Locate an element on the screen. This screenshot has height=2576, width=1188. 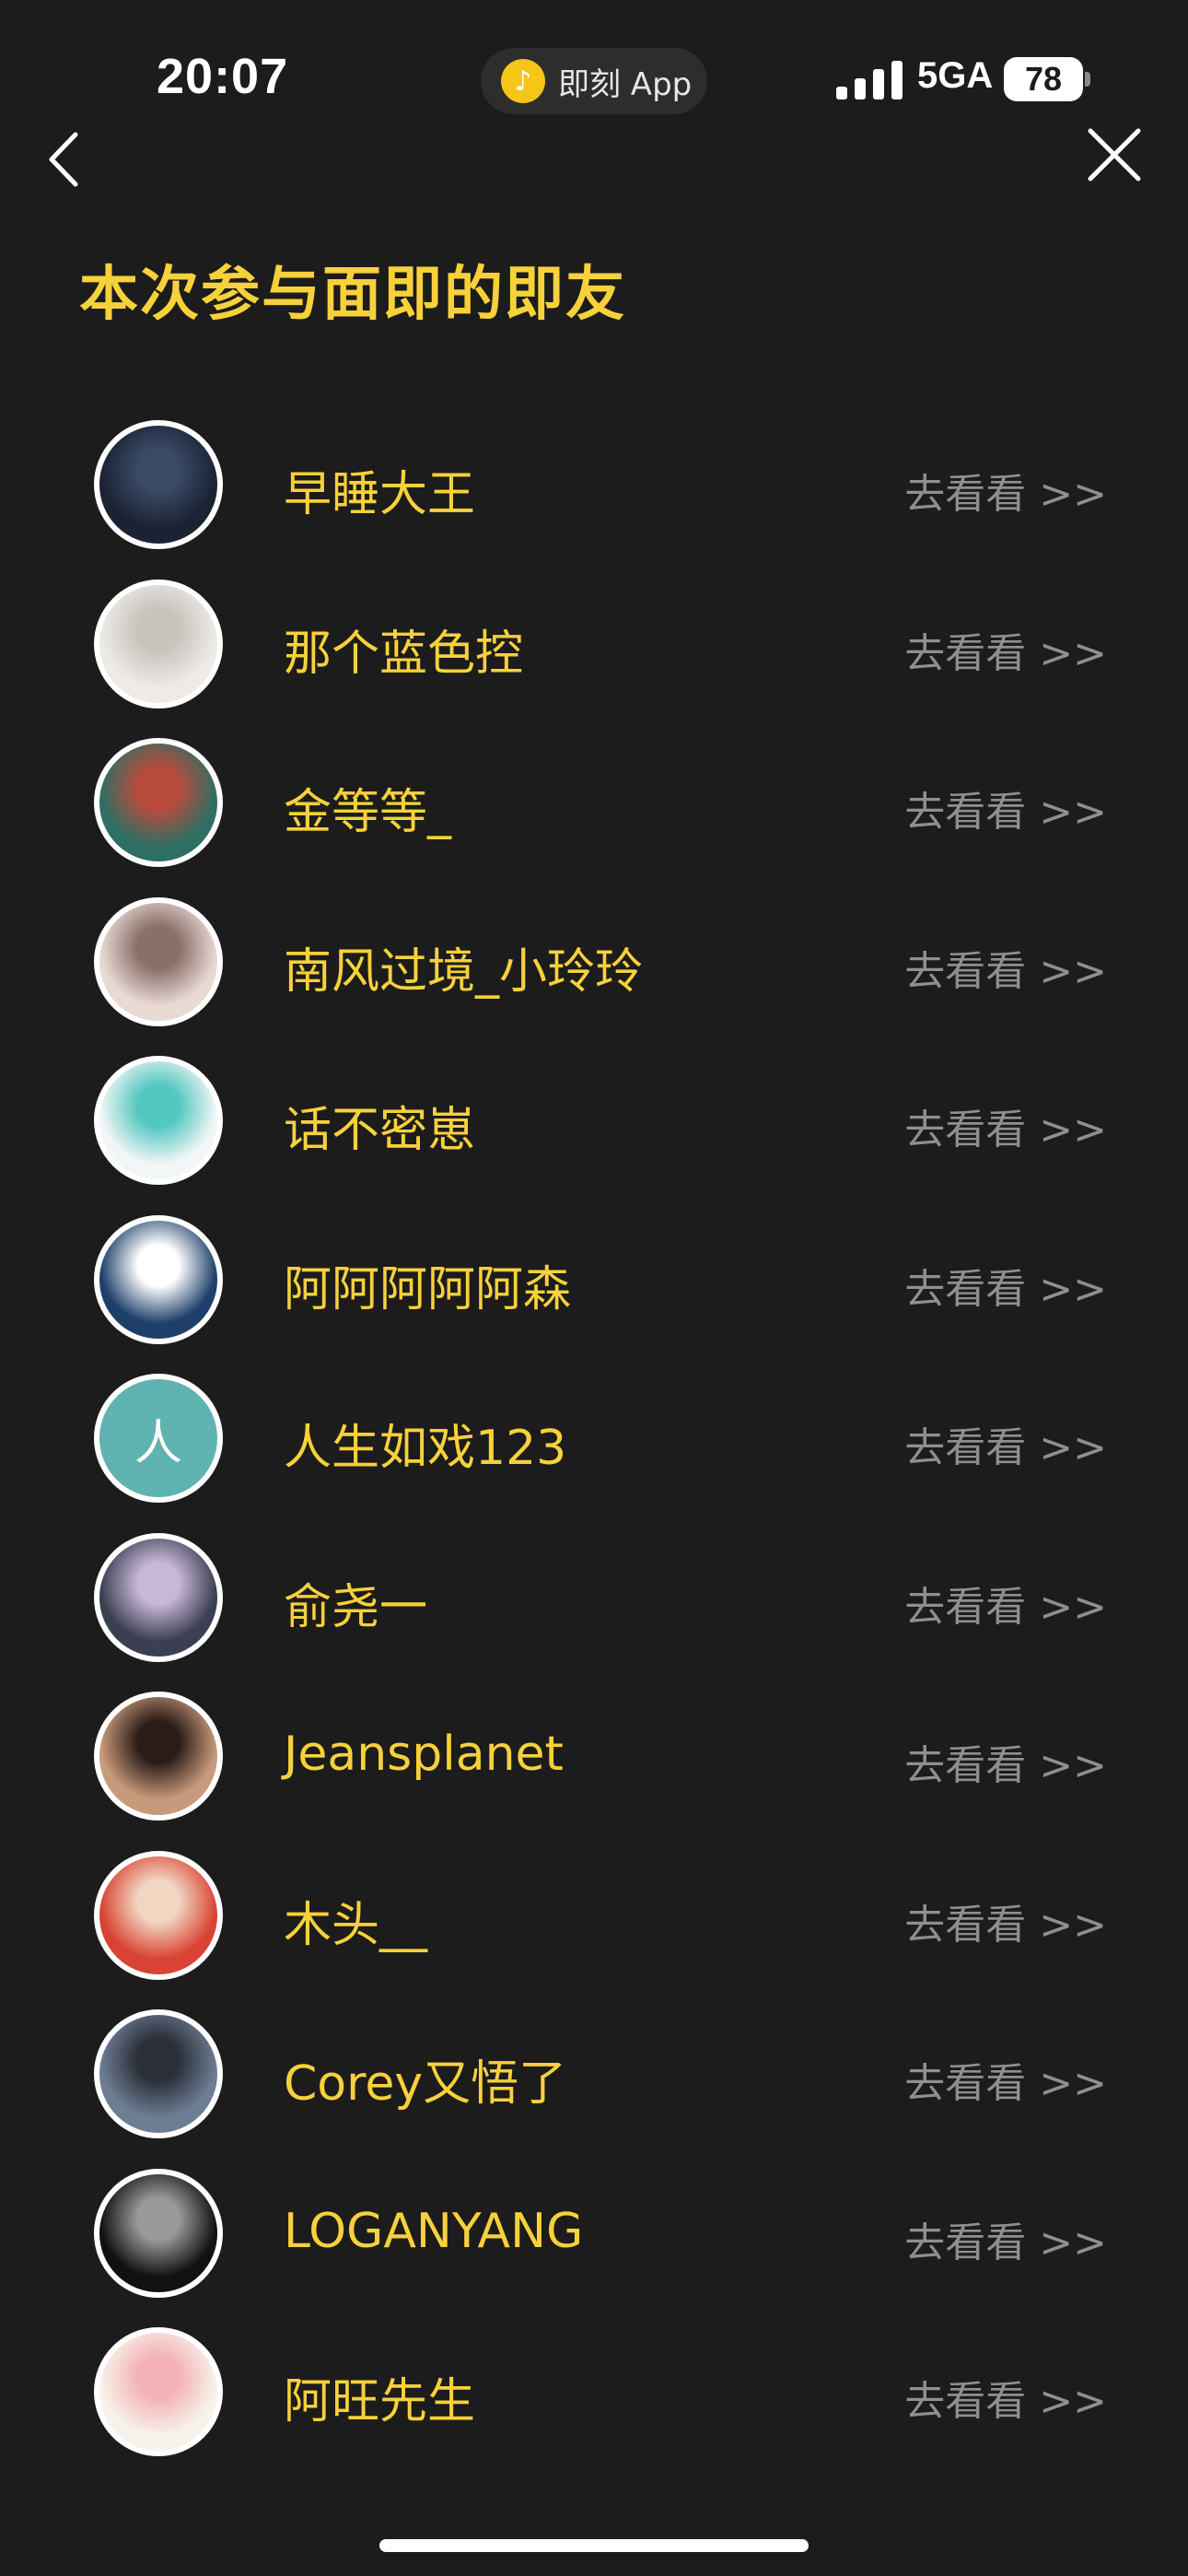
friend-row: 阿阿阿阿阿森 去看看 >> is located at coordinates (594, 1294).